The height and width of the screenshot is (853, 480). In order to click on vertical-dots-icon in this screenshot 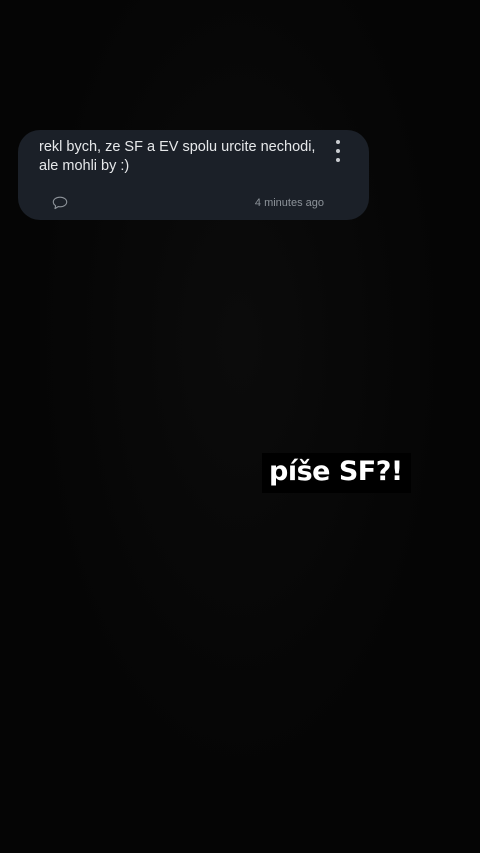, I will do `click(338, 142)`.